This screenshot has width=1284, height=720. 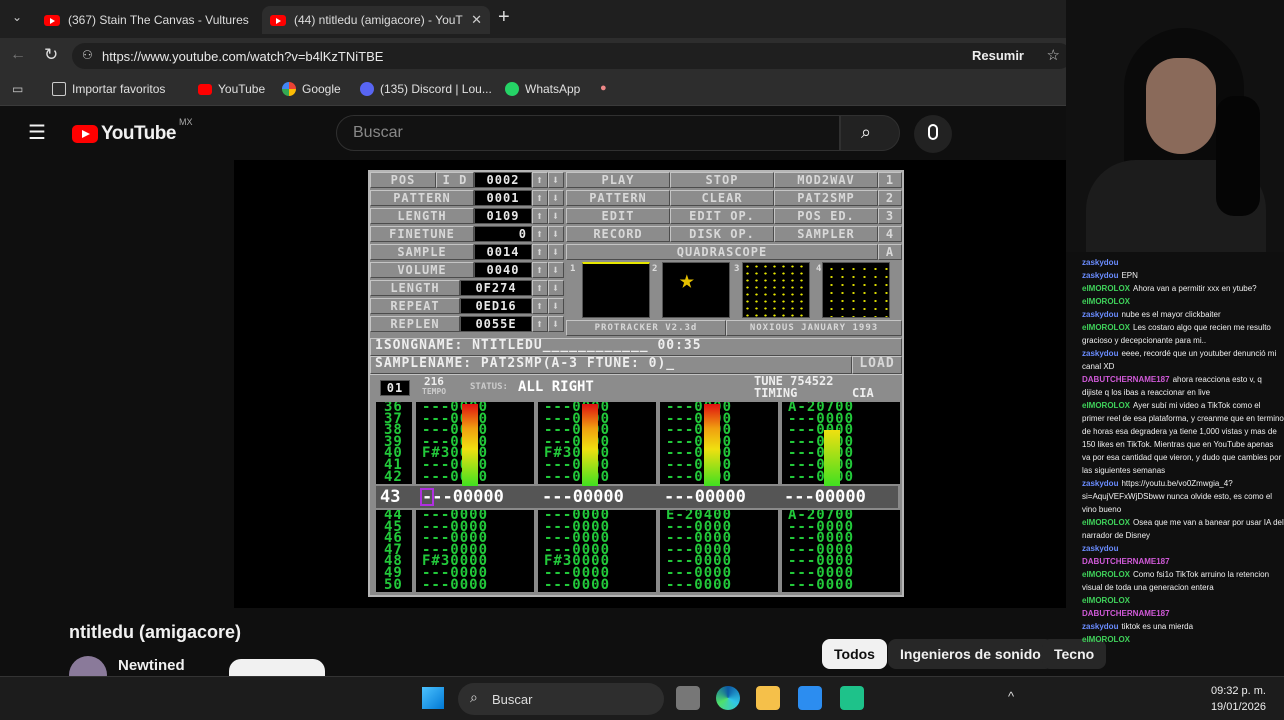 I want to click on bookmark-google: Google, so click(x=311, y=89).